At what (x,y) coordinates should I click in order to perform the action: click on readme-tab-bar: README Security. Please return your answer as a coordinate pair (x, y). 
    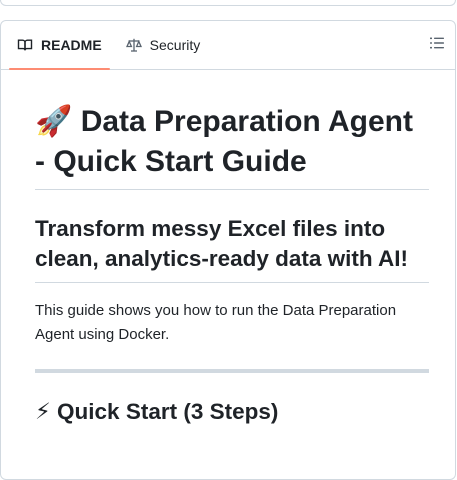
    Looking at the image, I should click on (228, 45).